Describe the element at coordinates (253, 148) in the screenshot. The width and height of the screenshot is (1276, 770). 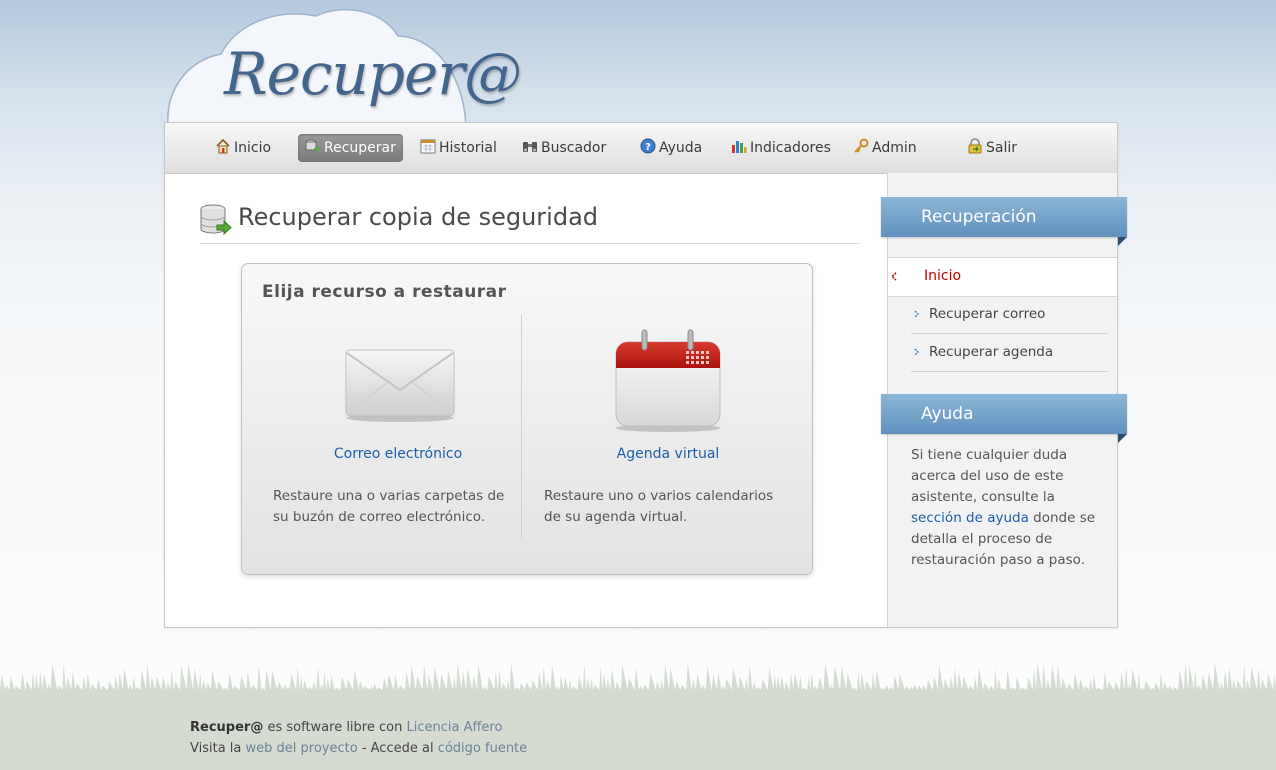
I see `nav-label: Inicio` at that location.